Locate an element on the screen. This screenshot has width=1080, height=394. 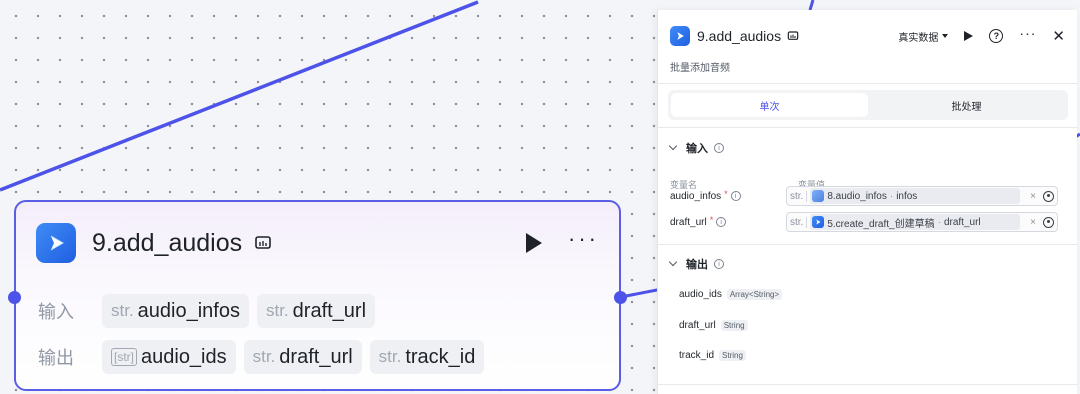
input-chip: str. audio_infos is located at coordinates (175, 311).